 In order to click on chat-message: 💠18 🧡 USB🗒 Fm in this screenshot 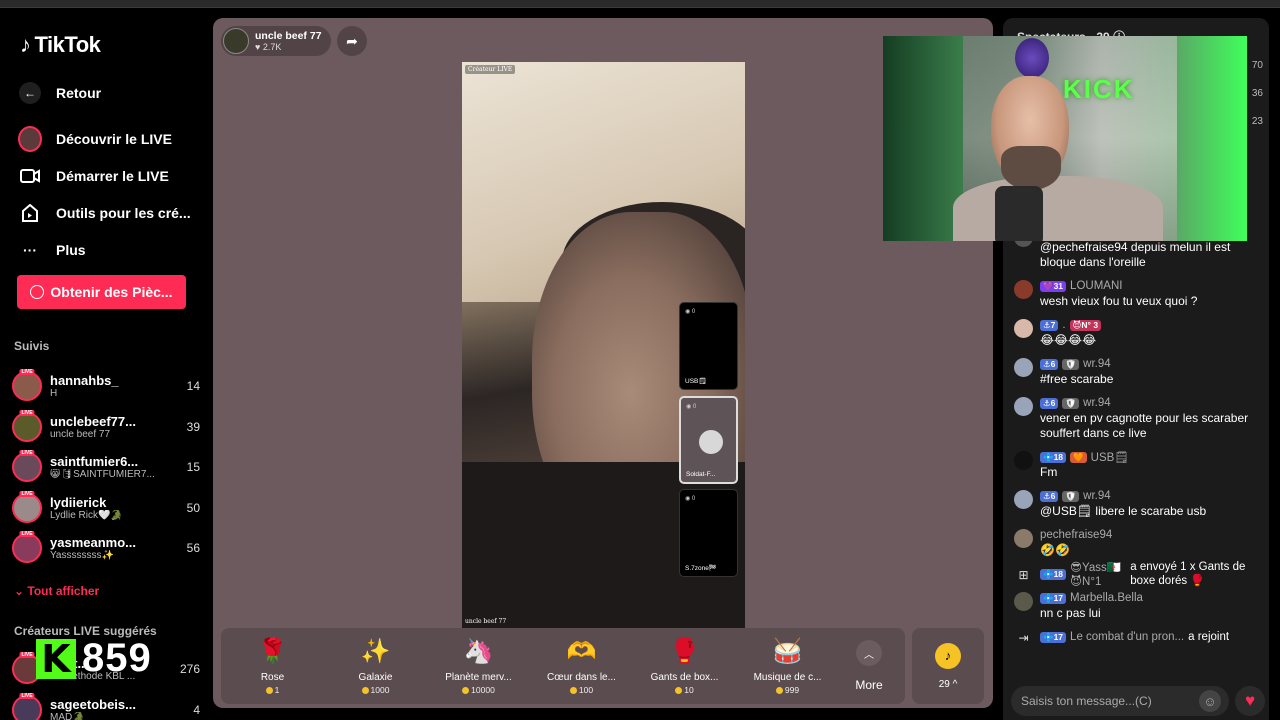, I will do `click(1136, 464)`.